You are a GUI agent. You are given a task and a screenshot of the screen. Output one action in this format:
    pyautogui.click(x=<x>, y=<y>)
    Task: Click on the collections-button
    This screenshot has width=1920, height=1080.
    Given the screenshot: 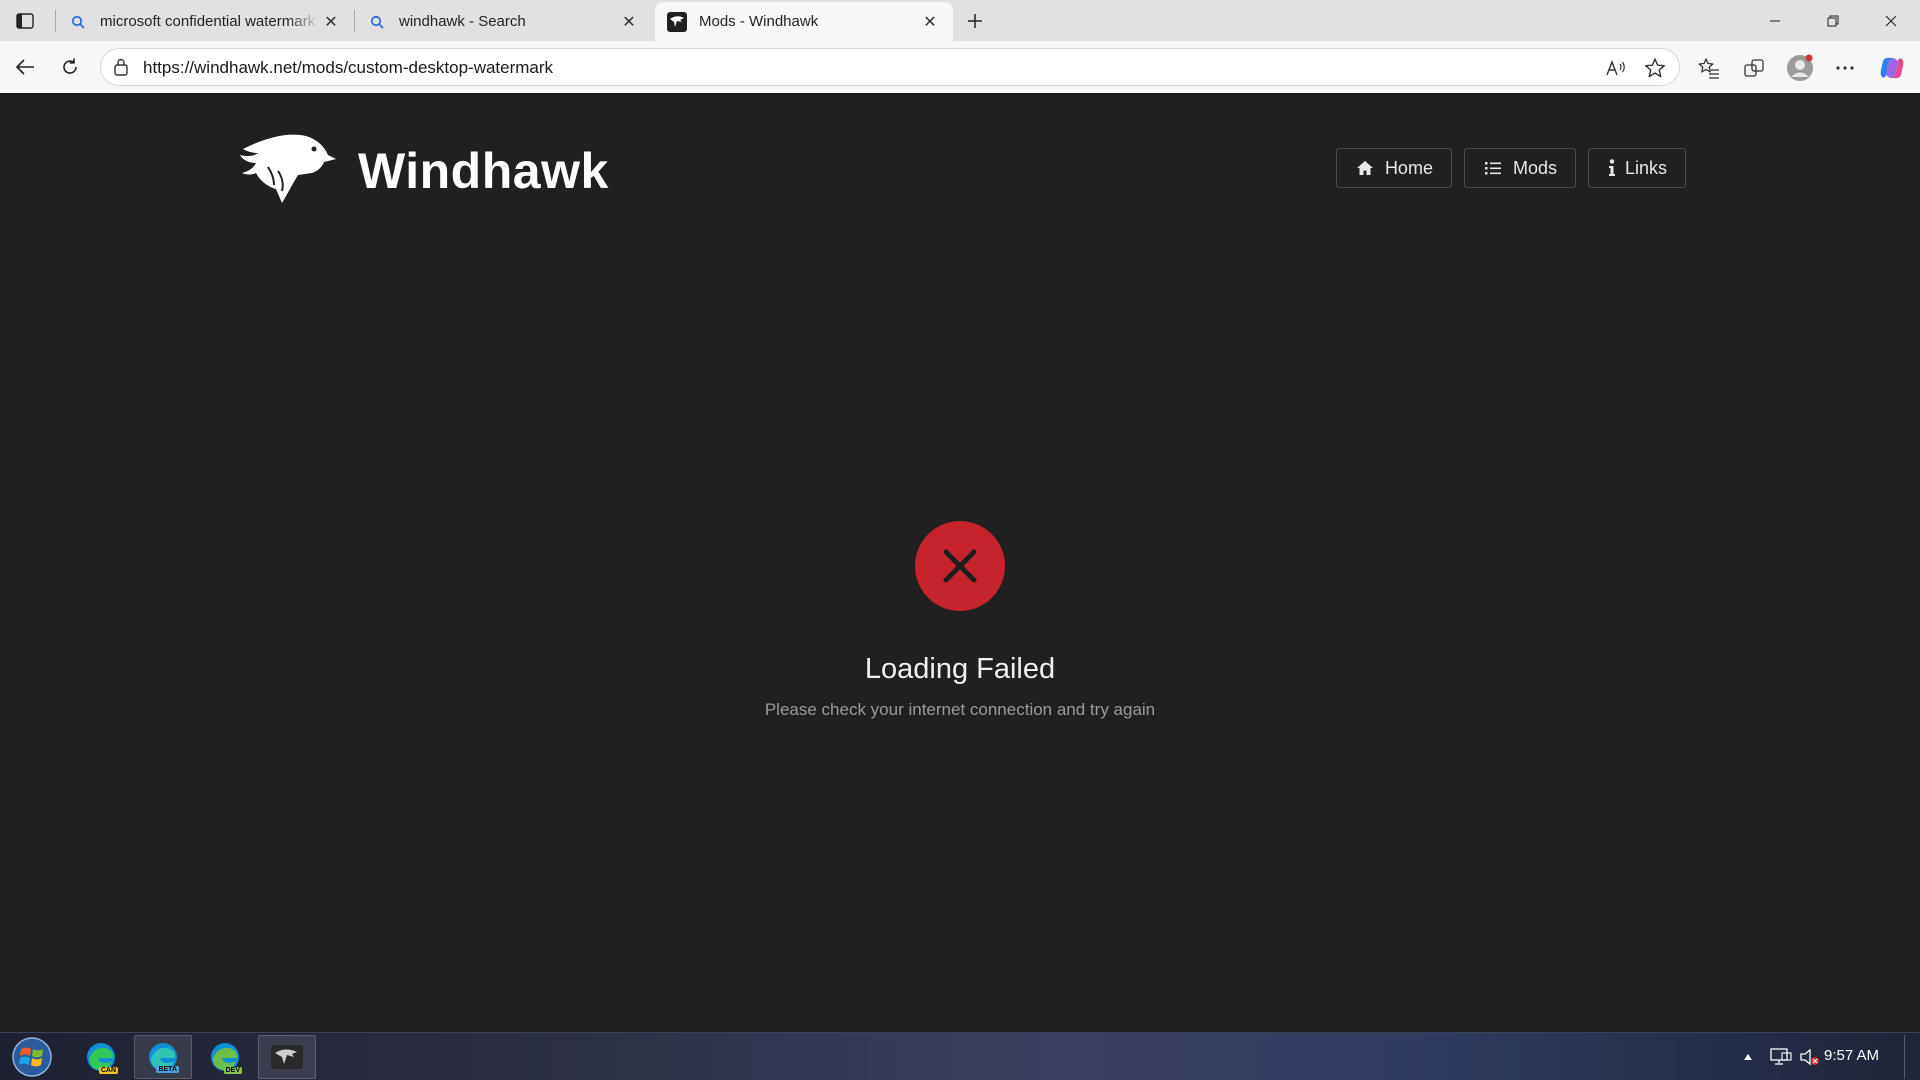 What is the action you would take?
    pyautogui.click(x=1754, y=68)
    